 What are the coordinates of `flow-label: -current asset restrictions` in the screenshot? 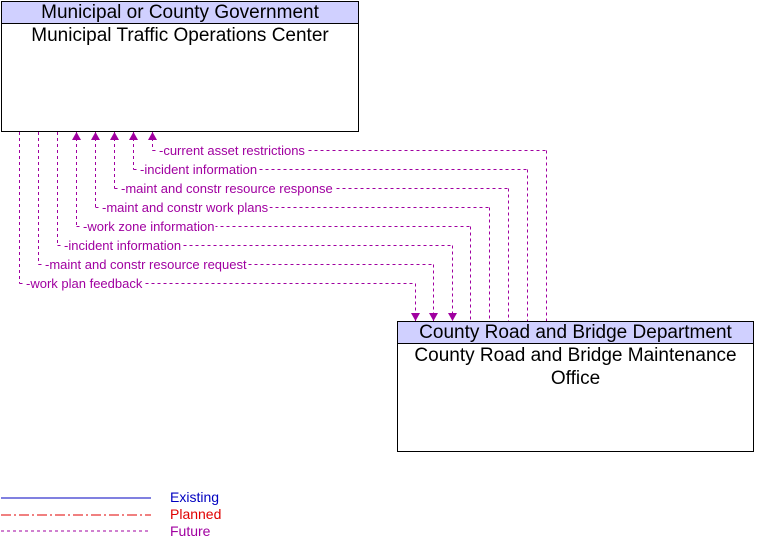 It's located at (232, 150).